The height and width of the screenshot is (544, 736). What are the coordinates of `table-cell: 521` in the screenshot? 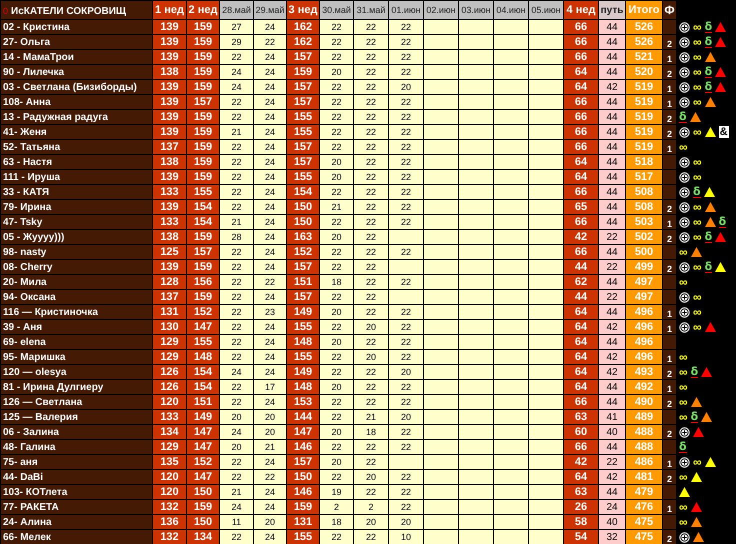 It's located at (644, 57).